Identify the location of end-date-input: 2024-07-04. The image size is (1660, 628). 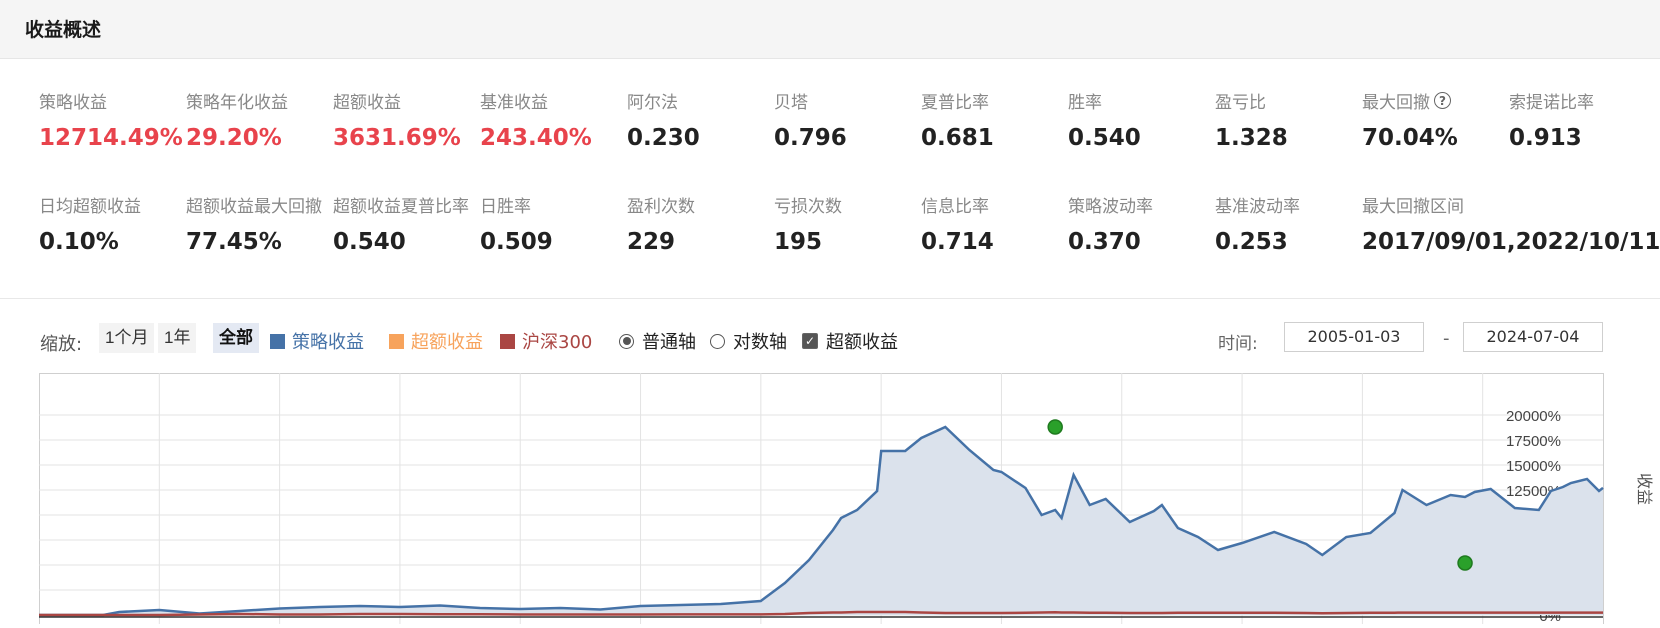
(1533, 337).